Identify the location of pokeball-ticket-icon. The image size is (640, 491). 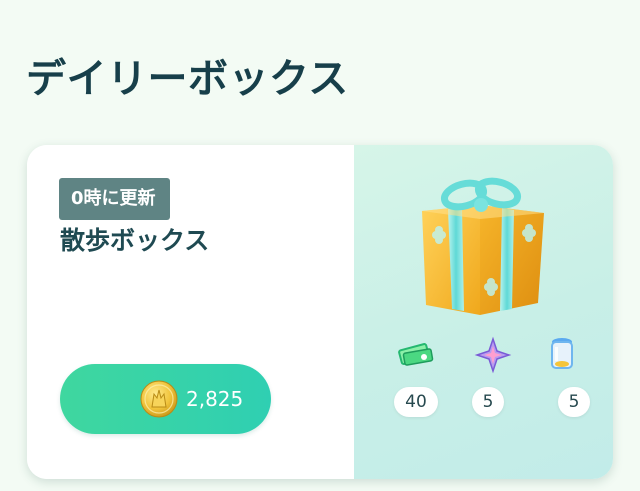
(416, 354).